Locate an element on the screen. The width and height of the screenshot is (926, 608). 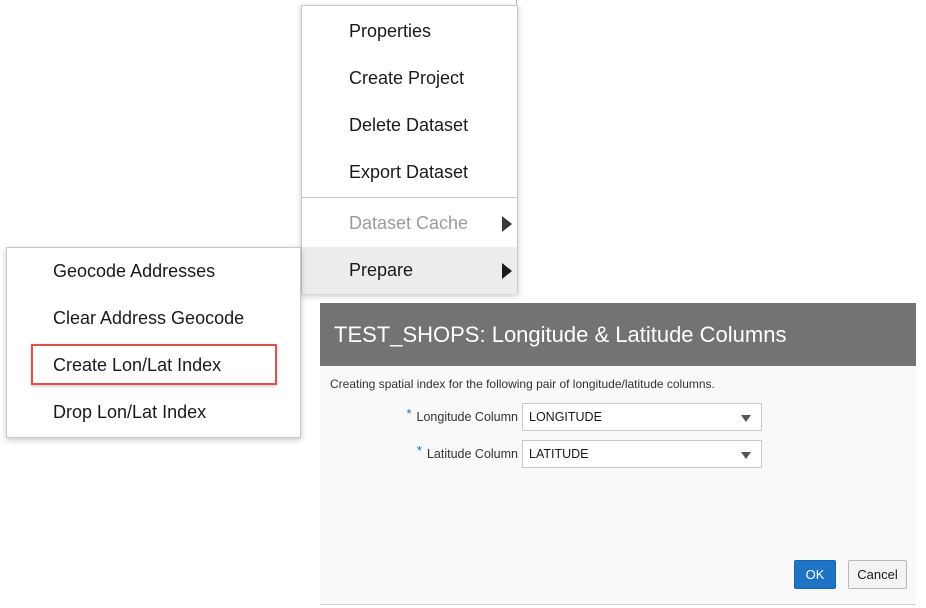
longitude-column-label: * Longitude Column is located at coordinates (462, 417).